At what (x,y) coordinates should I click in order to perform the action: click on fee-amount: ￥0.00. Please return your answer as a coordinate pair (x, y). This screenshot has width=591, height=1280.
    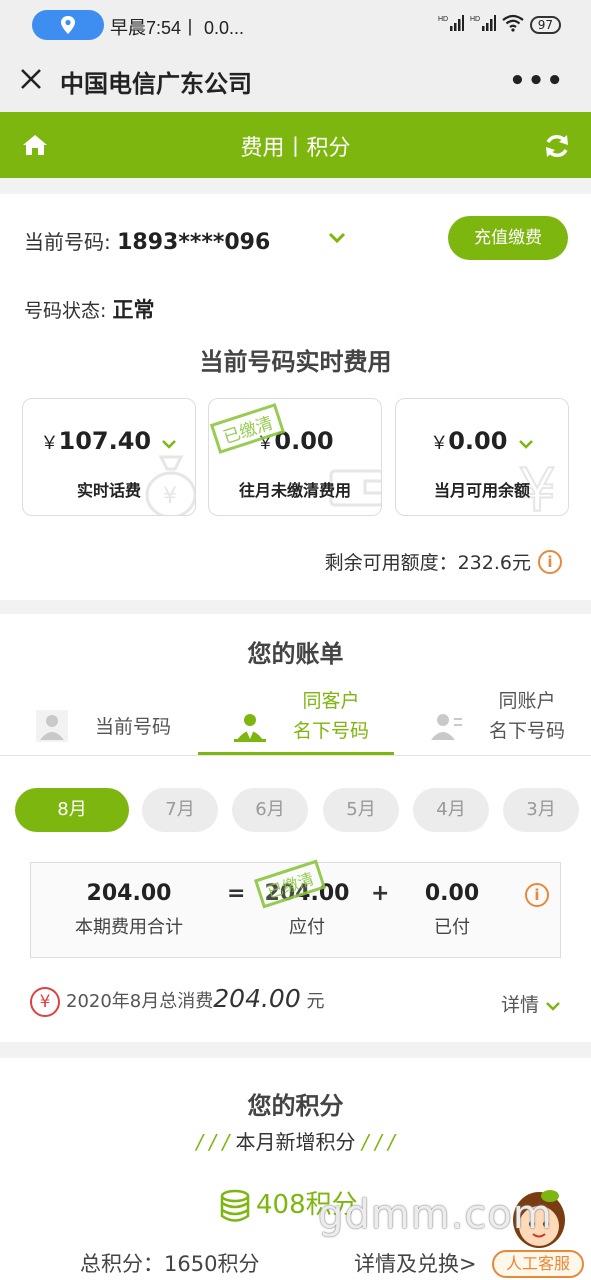
    Looking at the image, I should click on (482, 441).